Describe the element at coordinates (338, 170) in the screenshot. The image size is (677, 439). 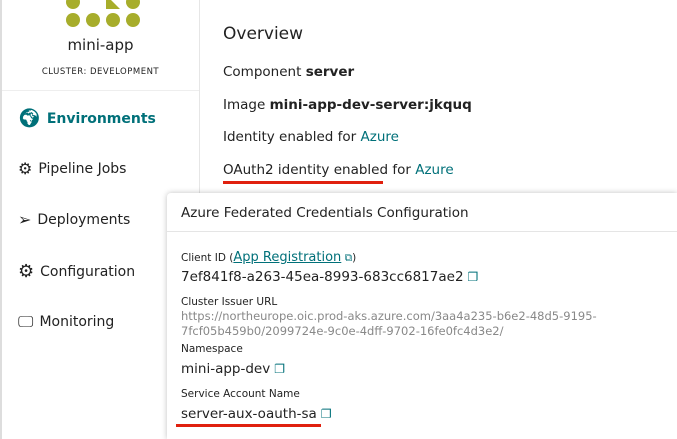
I see `oauth-identity-row: OAuth2 identity enabled for Azure` at that location.